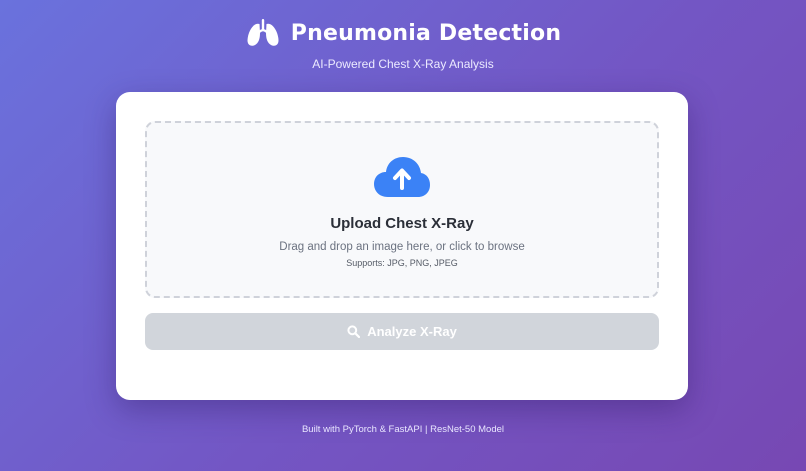  I want to click on analyze-xray-button: Analyze X-Ray, so click(402, 331).